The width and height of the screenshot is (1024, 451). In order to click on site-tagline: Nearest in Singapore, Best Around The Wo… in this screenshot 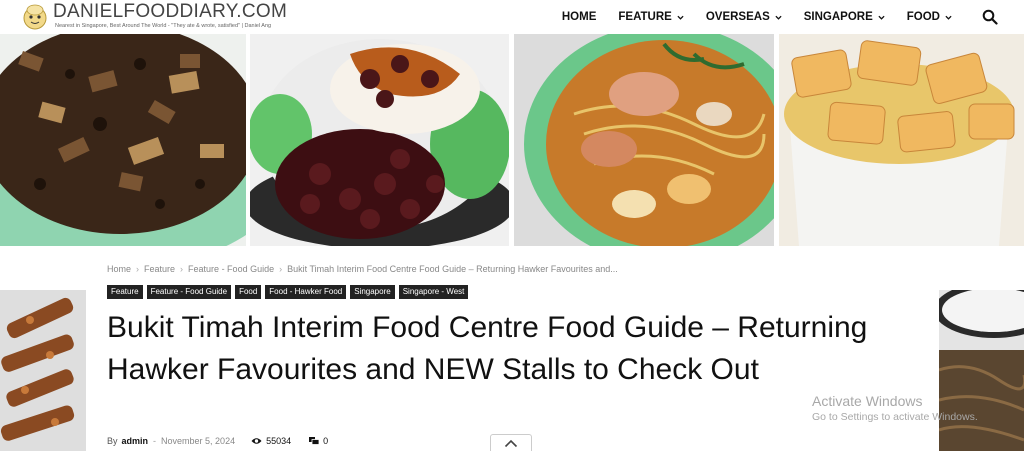, I will do `click(163, 26)`.